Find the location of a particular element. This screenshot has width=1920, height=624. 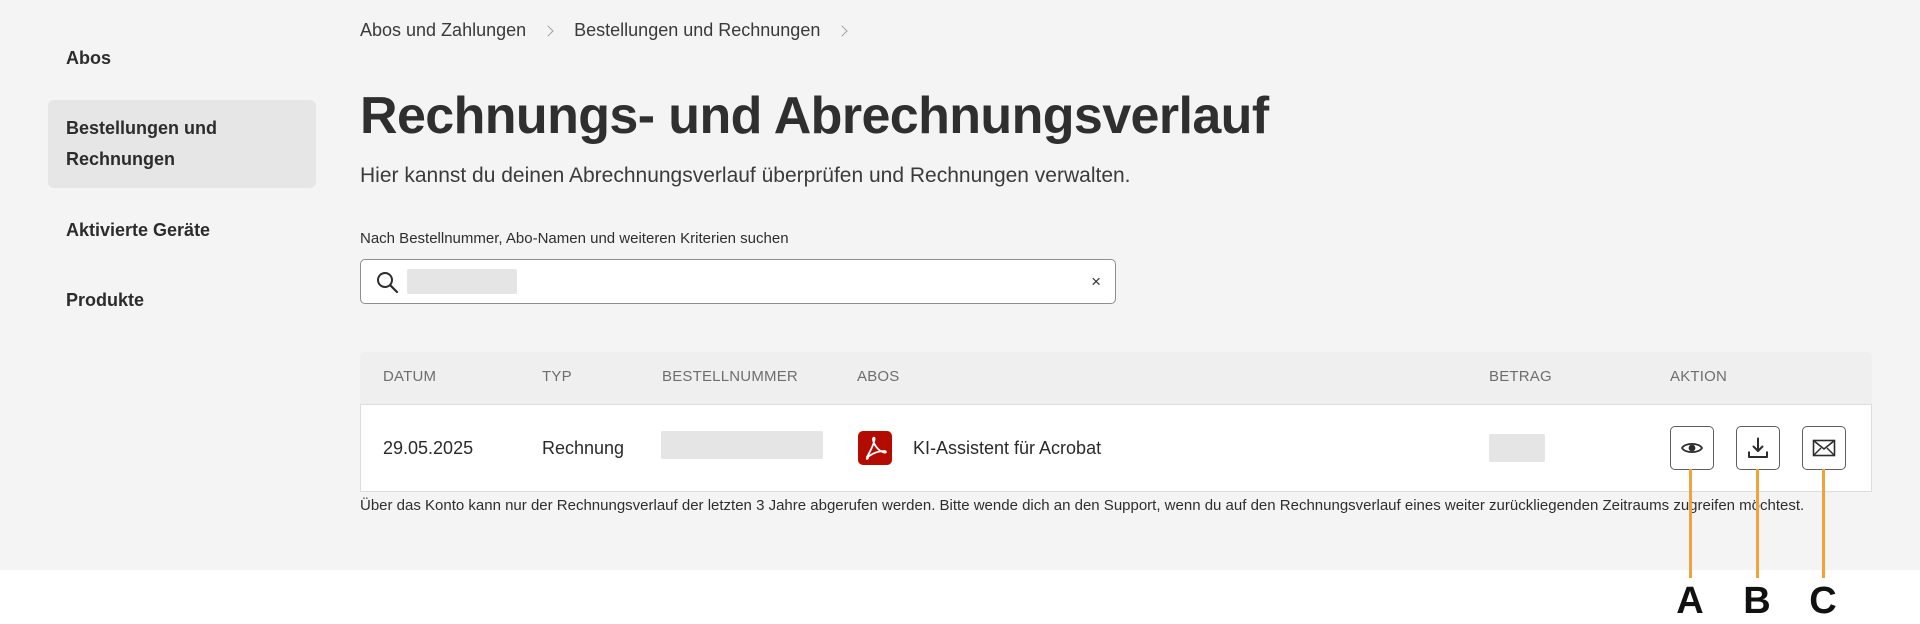

eye-icon is located at coordinates (1692, 448).